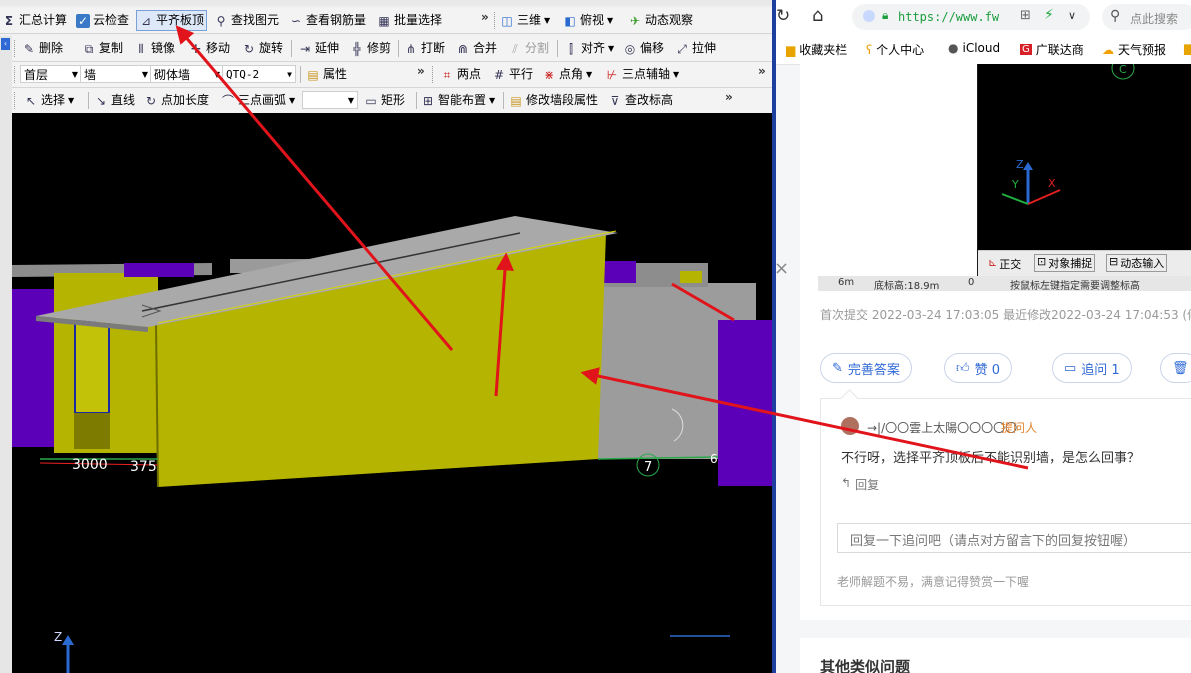 The width and height of the screenshot is (1191, 673). What do you see at coordinates (172, 20) in the screenshot?
I see `align-slab-top-button: ⊿ 平齐板顶` at bounding box center [172, 20].